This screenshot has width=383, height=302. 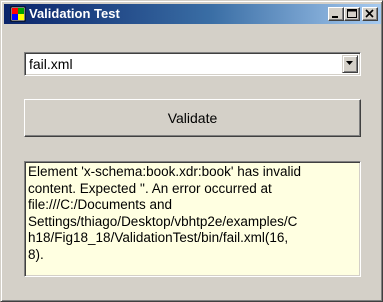 What do you see at coordinates (192, 118) in the screenshot?
I see `validate-button: Validate` at bounding box center [192, 118].